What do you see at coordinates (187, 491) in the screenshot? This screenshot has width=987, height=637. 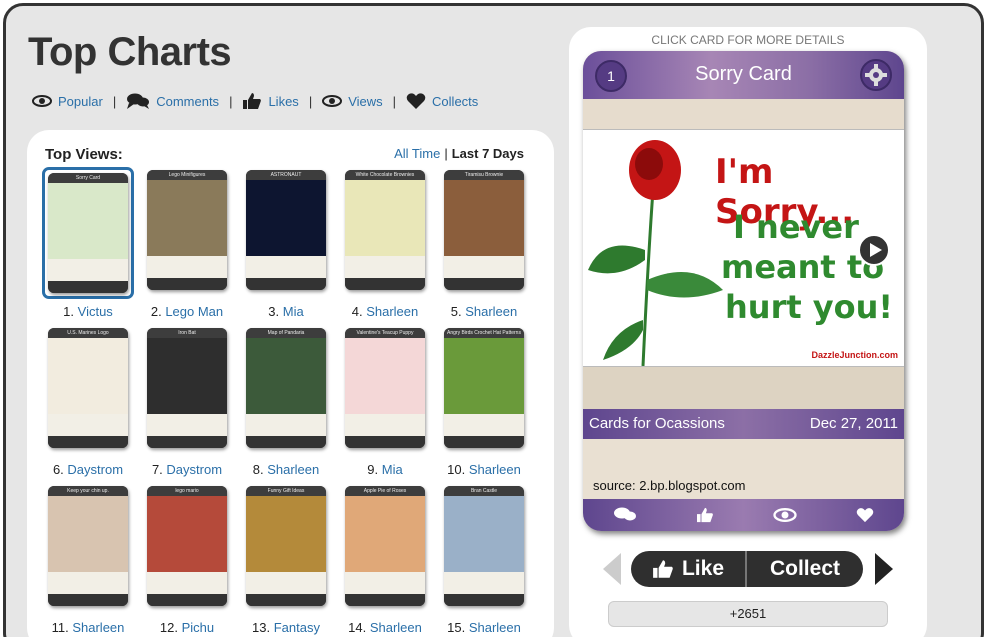 I see `mini-card-title: lego mario` at bounding box center [187, 491].